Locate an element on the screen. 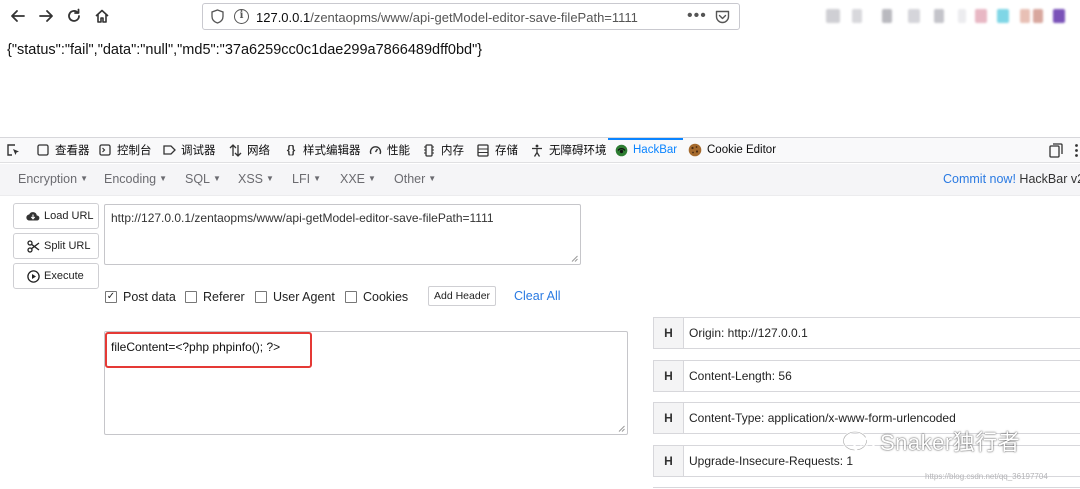  load-url-label: Load URL is located at coordinates (69, 216).